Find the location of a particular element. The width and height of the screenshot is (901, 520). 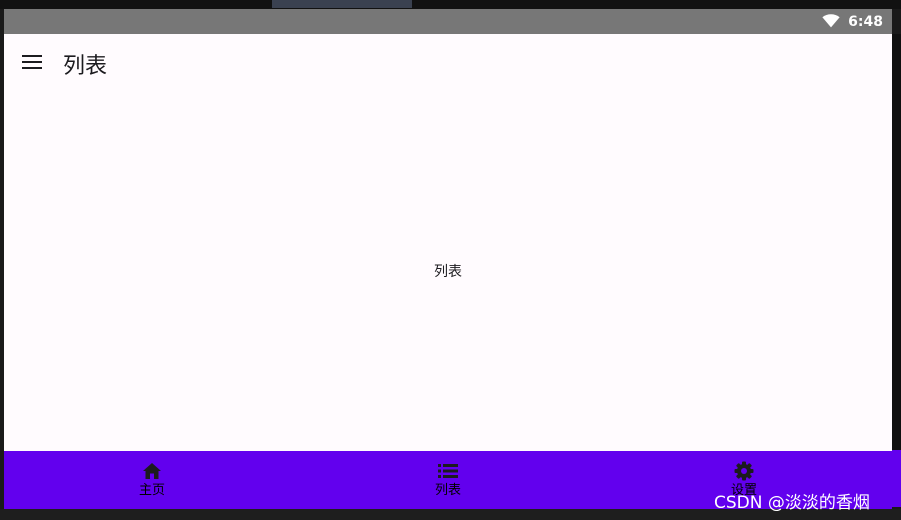

nav-item-home: 主页 is located at coordinates (152, 480).